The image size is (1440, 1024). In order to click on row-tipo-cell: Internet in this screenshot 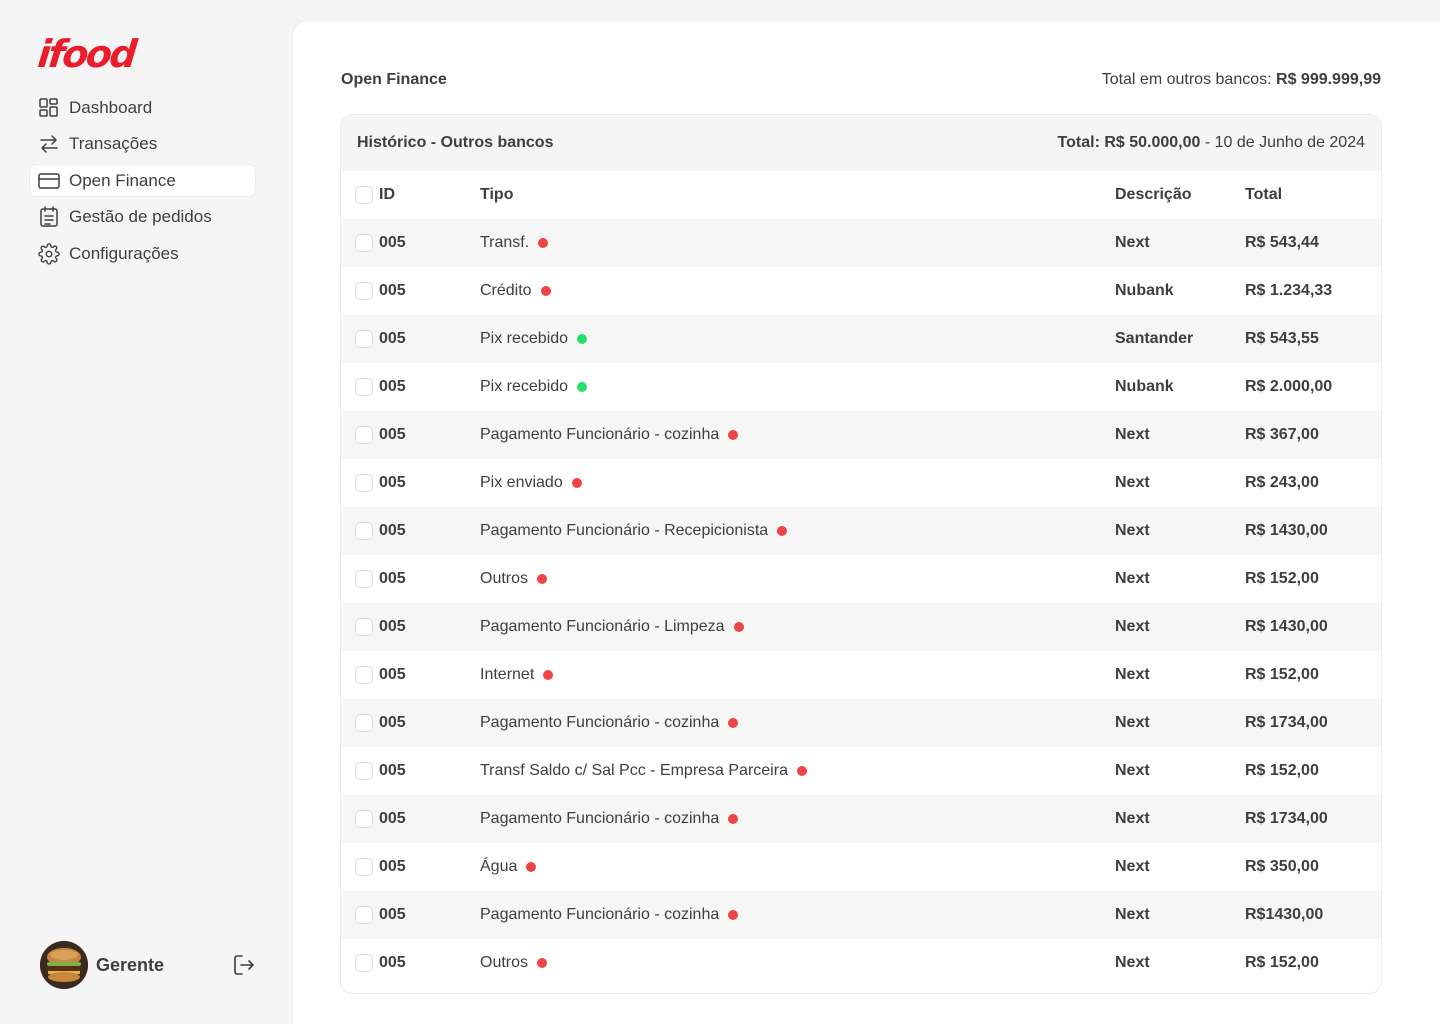, I will do `click(797, 675)`.